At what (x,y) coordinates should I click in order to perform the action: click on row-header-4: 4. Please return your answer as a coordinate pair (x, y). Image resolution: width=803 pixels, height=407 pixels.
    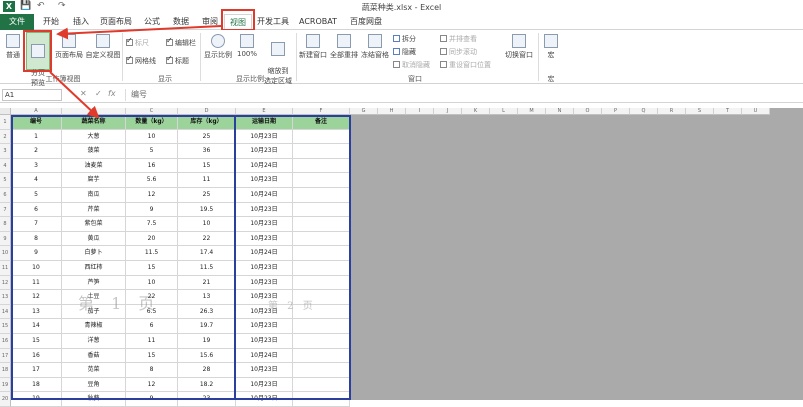
    Looking at the image, I should click on (5, 166).